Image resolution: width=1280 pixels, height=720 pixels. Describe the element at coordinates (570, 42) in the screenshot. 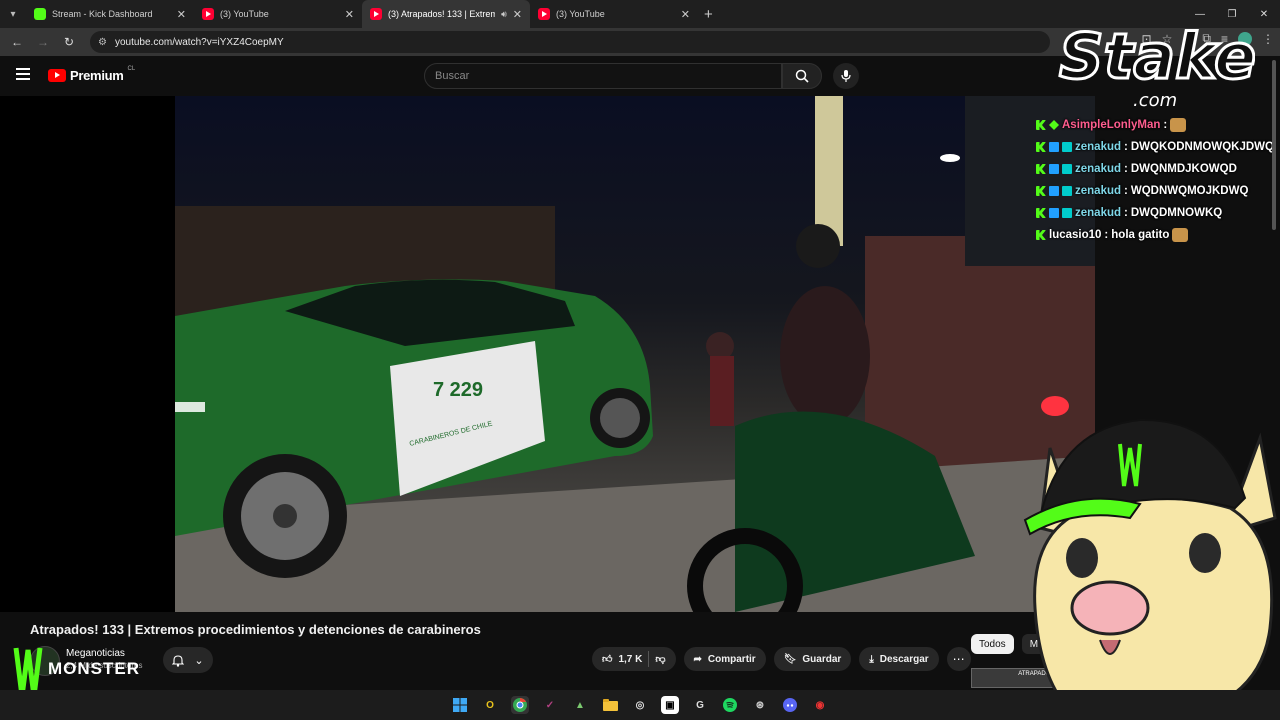

I see `url-bar: ⚙ youtube.com/watch?v=iYXZ4CoepMY` at that location.